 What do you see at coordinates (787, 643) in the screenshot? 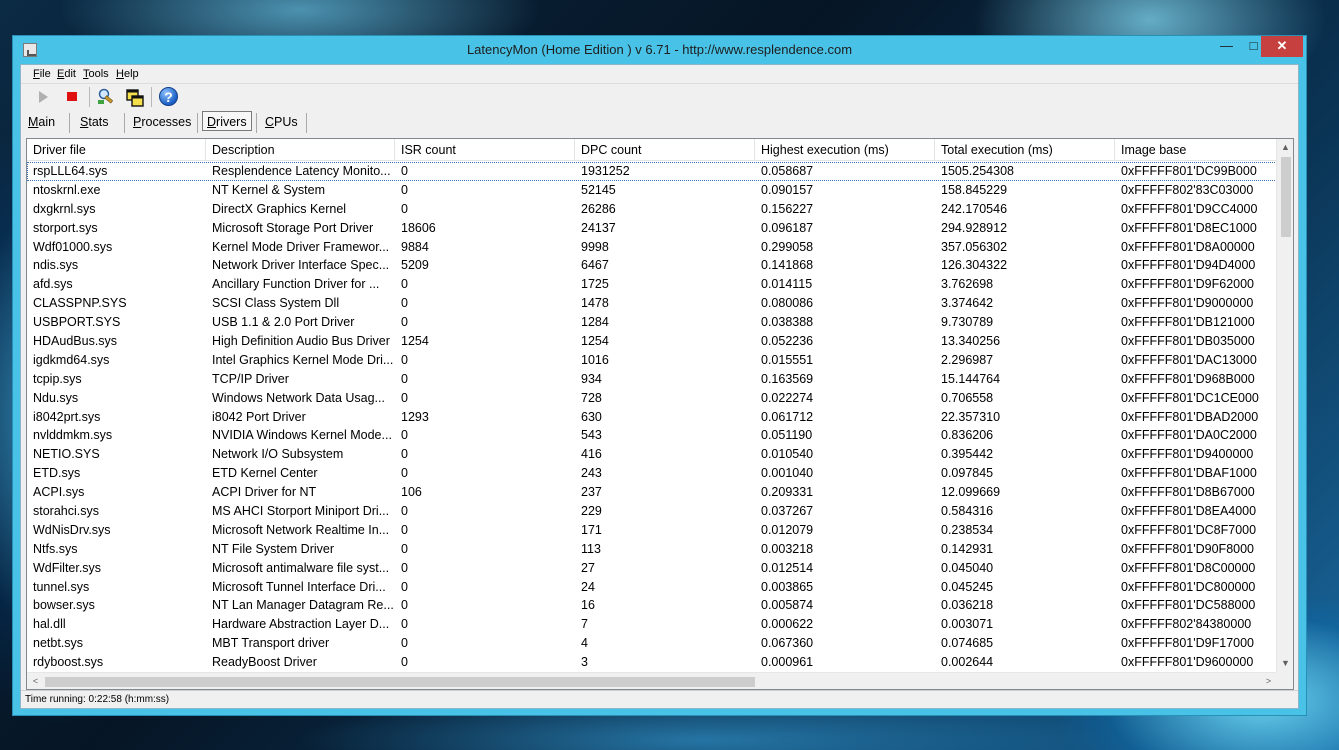
I see `cell-highest-execution: 0.067360` at bounding box center [787, 643].